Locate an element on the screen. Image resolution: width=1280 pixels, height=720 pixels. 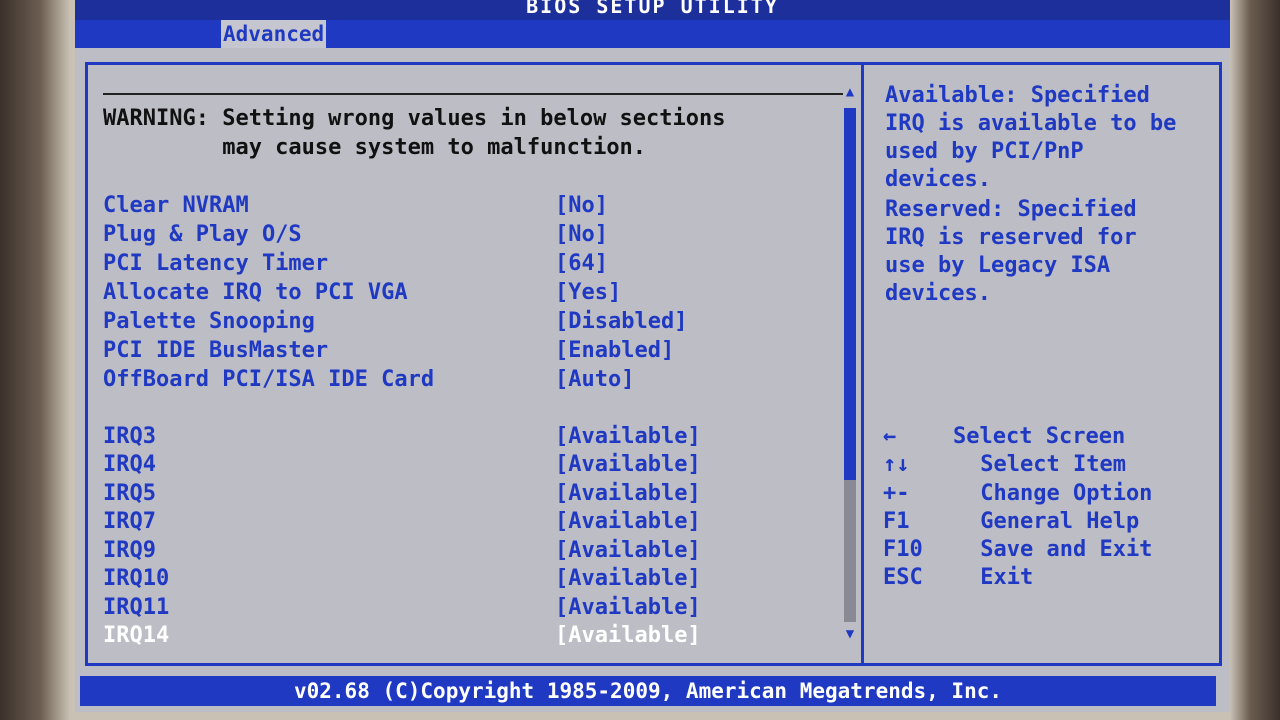
key-label: F1 is located at coordinates (896, 521).